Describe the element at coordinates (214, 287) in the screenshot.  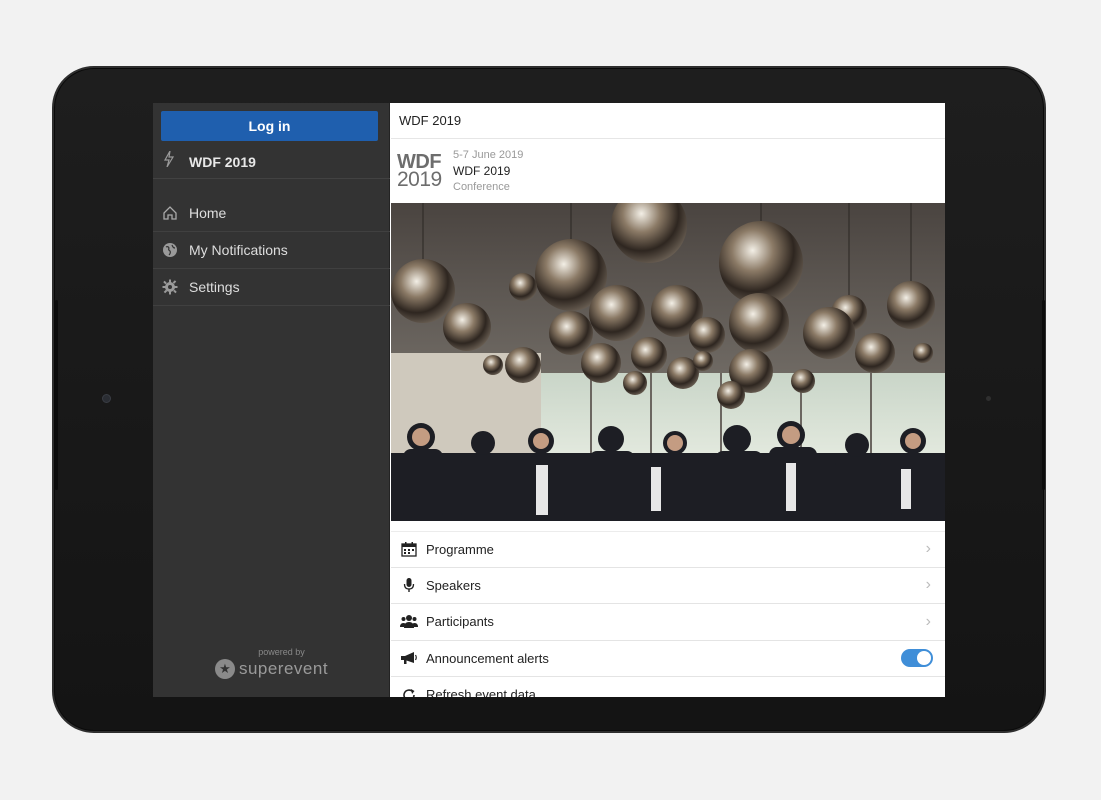
I see `sidebar-item-label: Settings` at that location.